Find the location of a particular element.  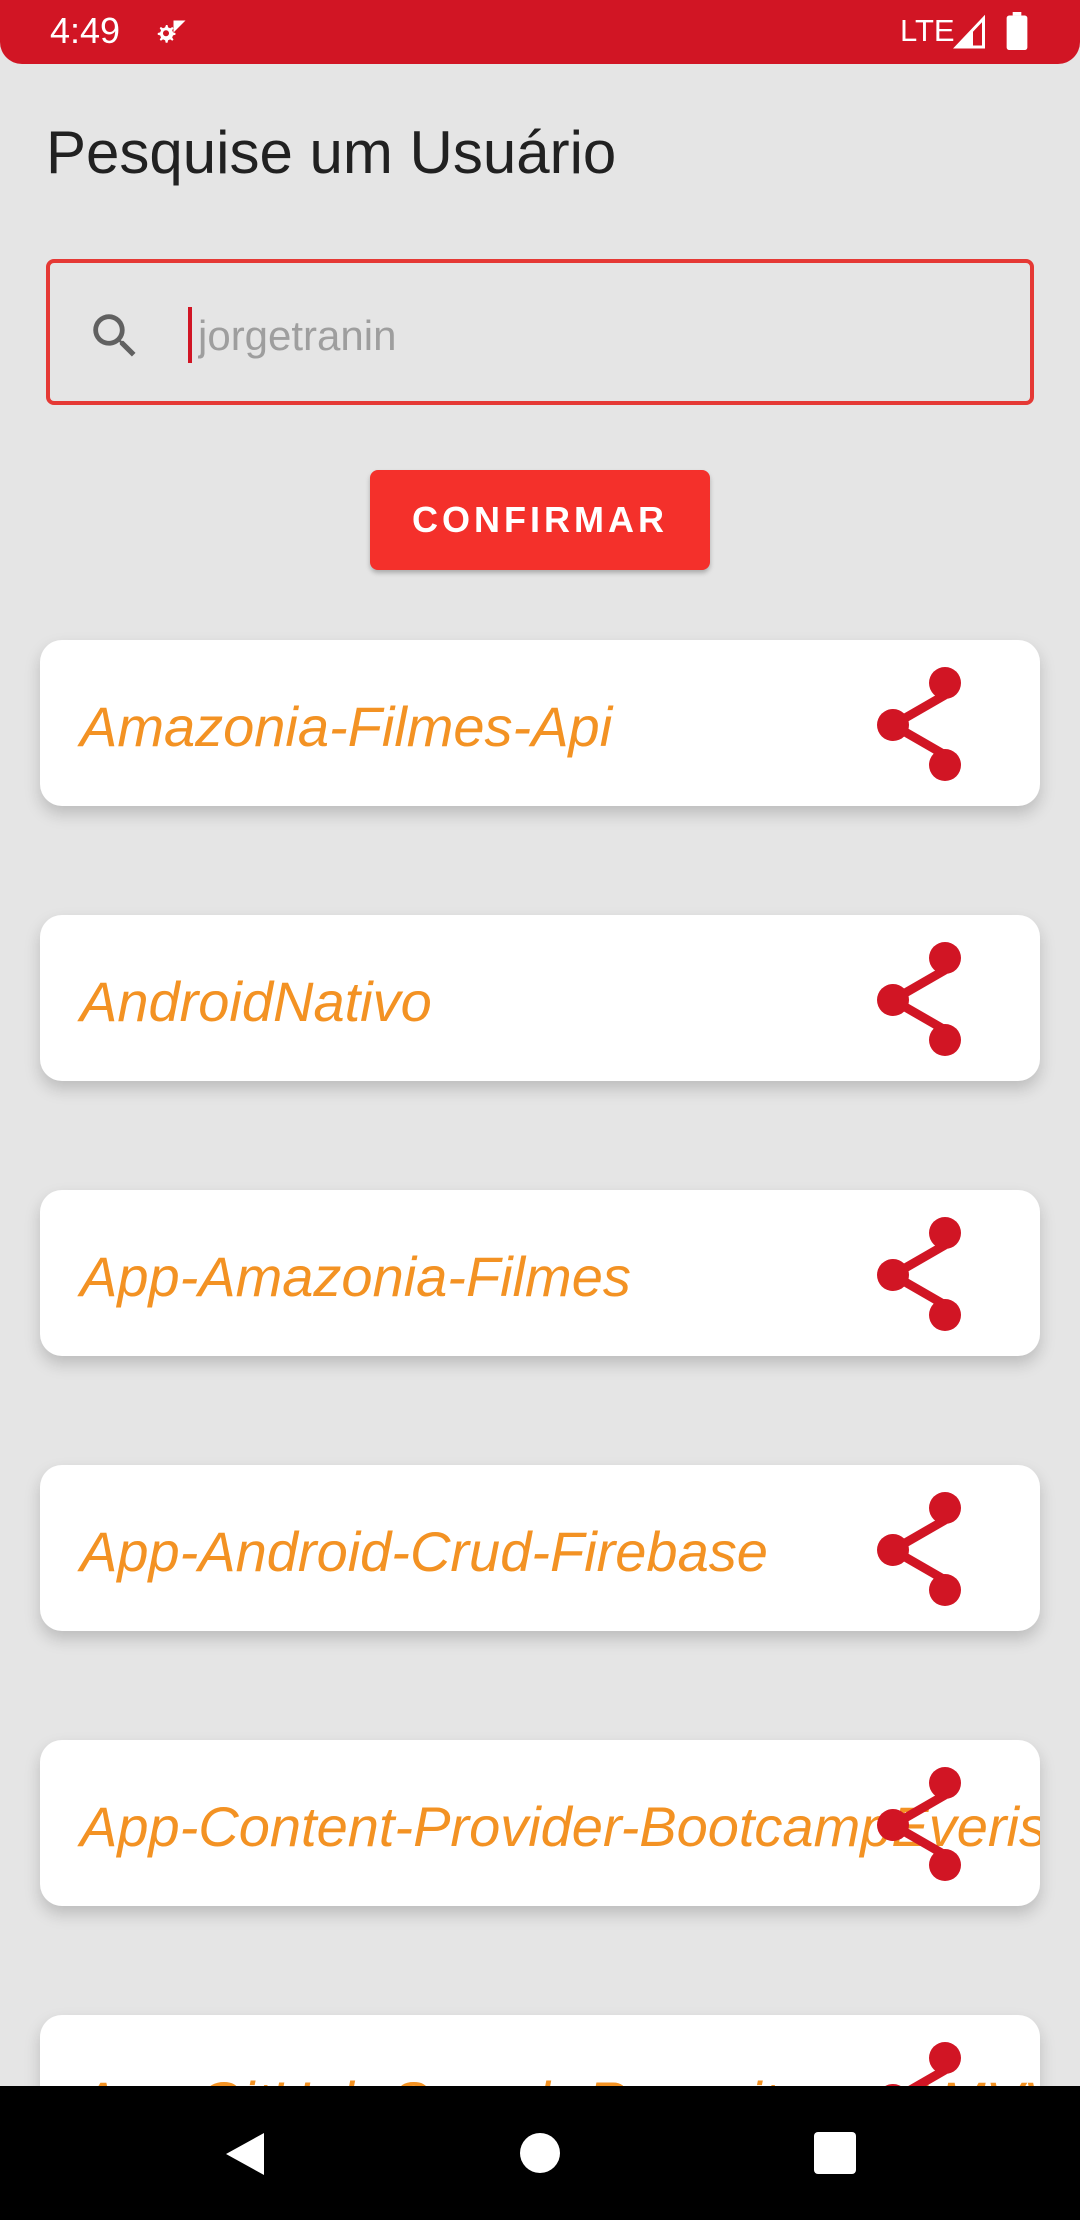

repo-card: App-Android-Crud-Firebase is located at coordinates (540, 1548).